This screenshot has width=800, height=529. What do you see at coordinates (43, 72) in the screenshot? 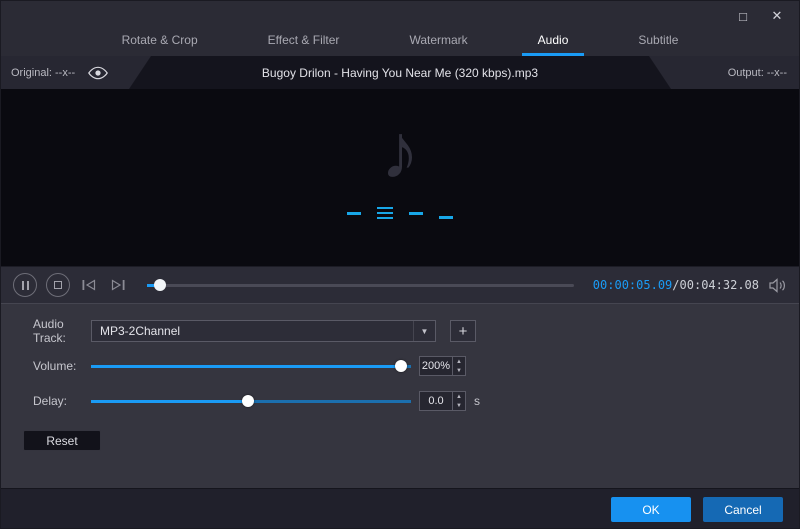
I see `original-label: Original: --x--` at bounding box center [43, 72].